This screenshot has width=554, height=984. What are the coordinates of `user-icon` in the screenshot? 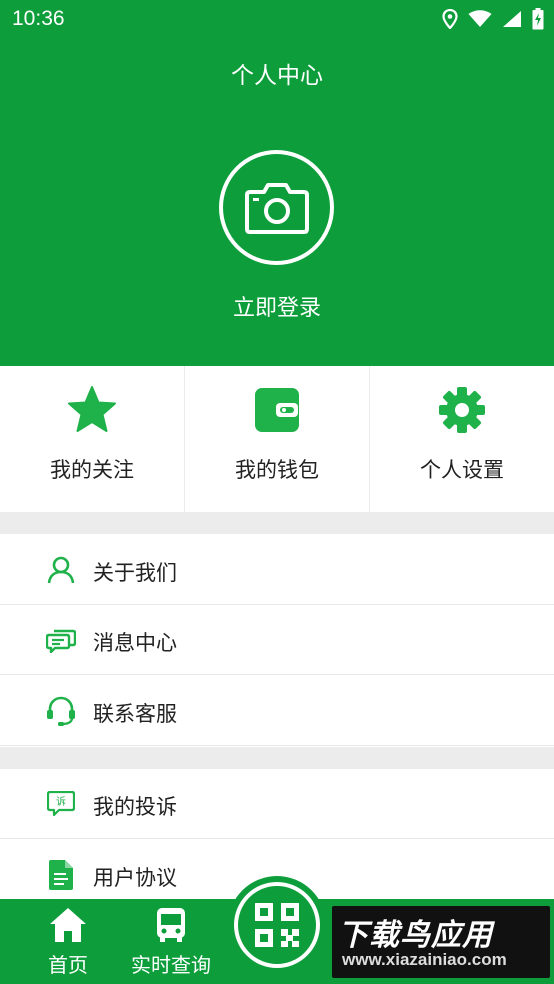 It's located at (61, 570).